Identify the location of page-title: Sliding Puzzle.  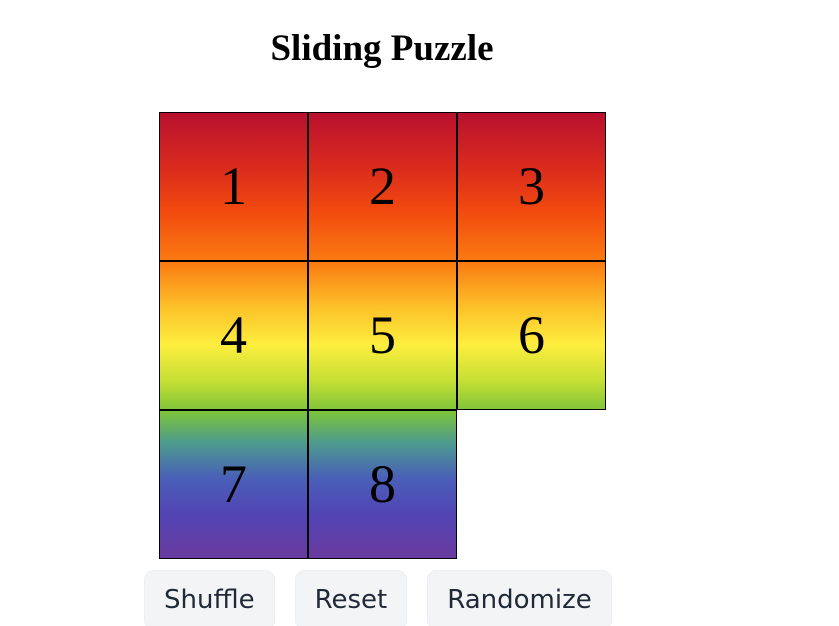
(382, 48).